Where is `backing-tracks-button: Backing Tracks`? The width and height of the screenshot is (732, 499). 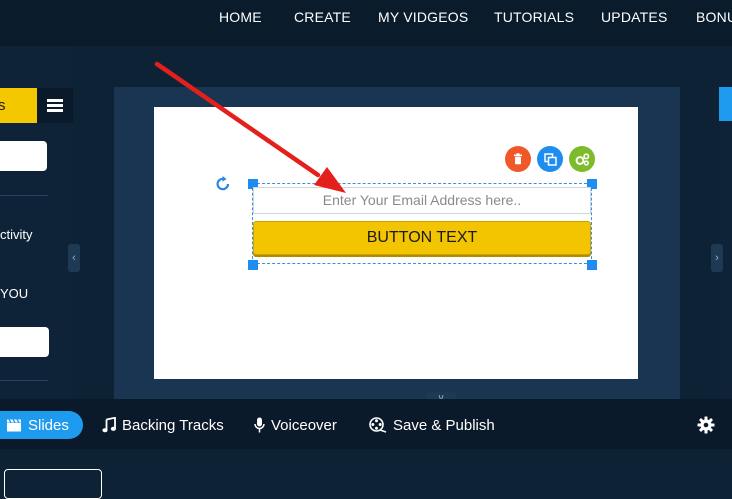
backing-tracks-button: Backing Tracks is located at coordinates (163, 425).